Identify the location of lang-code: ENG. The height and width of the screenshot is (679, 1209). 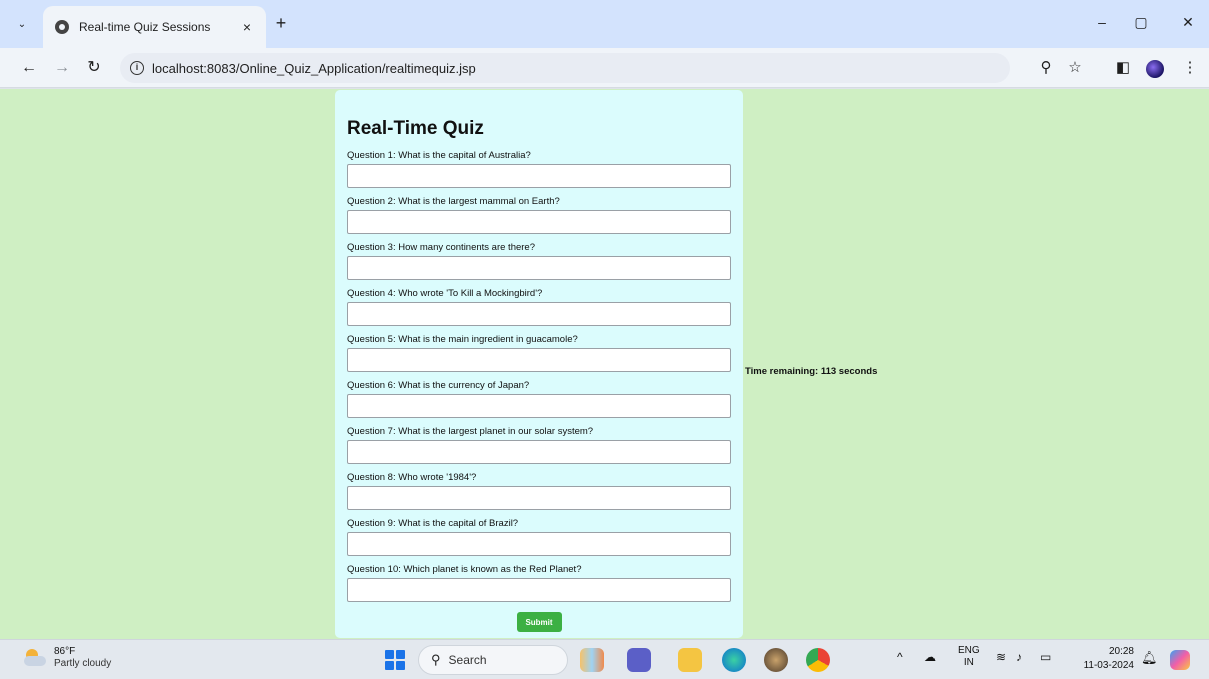
(969, 650).